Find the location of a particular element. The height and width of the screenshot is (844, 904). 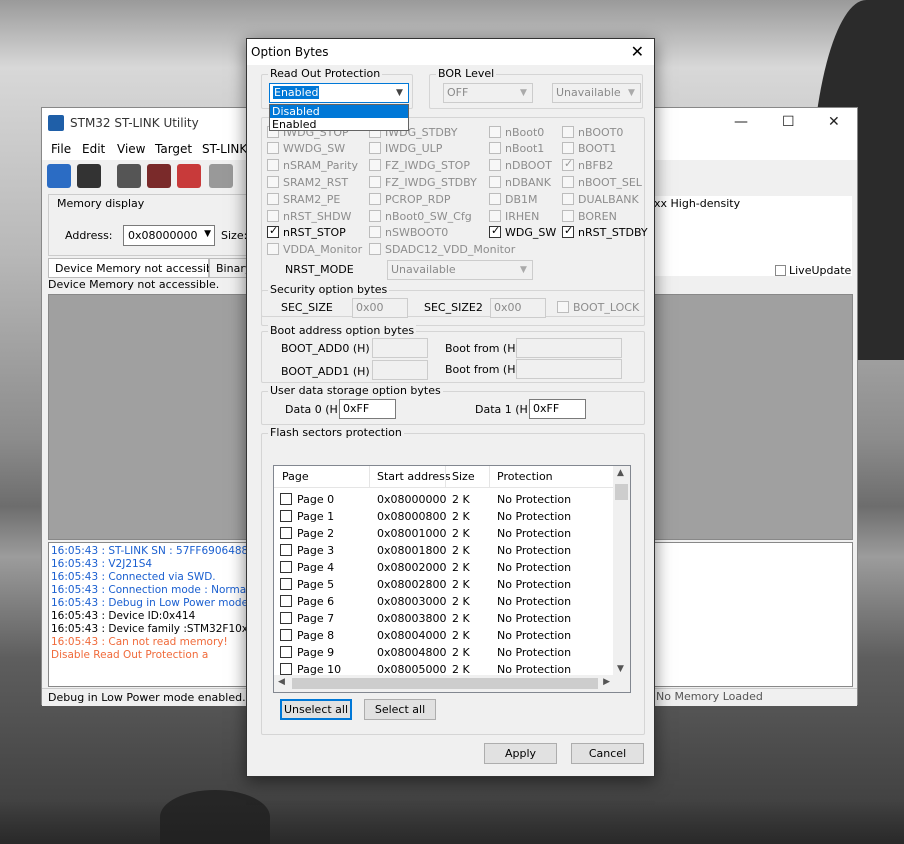

sec-size2-input: 0x00 is located at coordinates (518, 308).